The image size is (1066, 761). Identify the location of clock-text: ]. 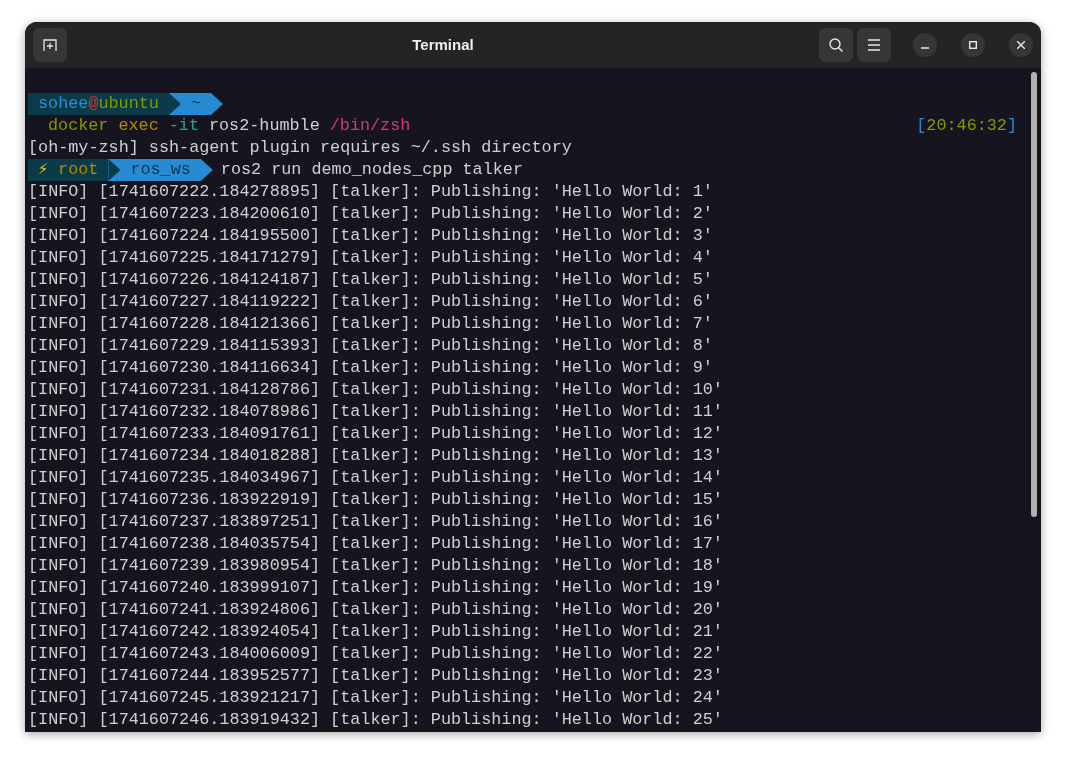
(1011, 126).